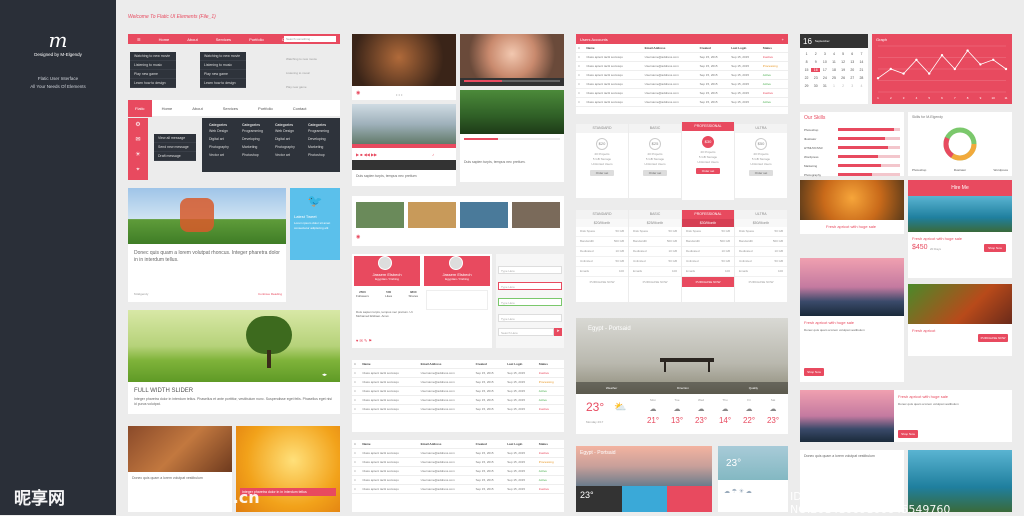 The width and height of the screenshot is (1024, 516). What do you see at coordinates (324, 375) in the screenshot?
I see `slider-arrows-icon: ◂▸` at bounding box center [324, 375].